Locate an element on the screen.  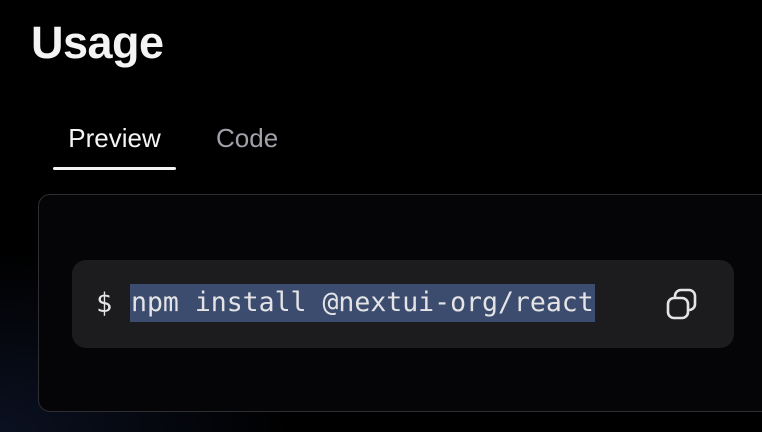
tab-list: Preview Code is located at coordinates (179, 140).